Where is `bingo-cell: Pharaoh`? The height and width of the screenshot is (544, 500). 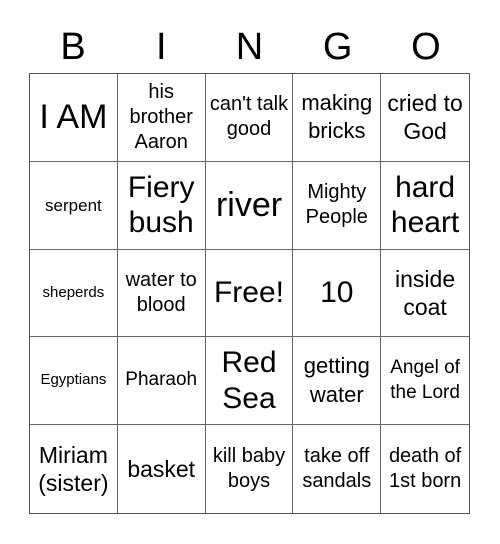
bingo-cell: Pharaoh is located at coordinates (161, 381).